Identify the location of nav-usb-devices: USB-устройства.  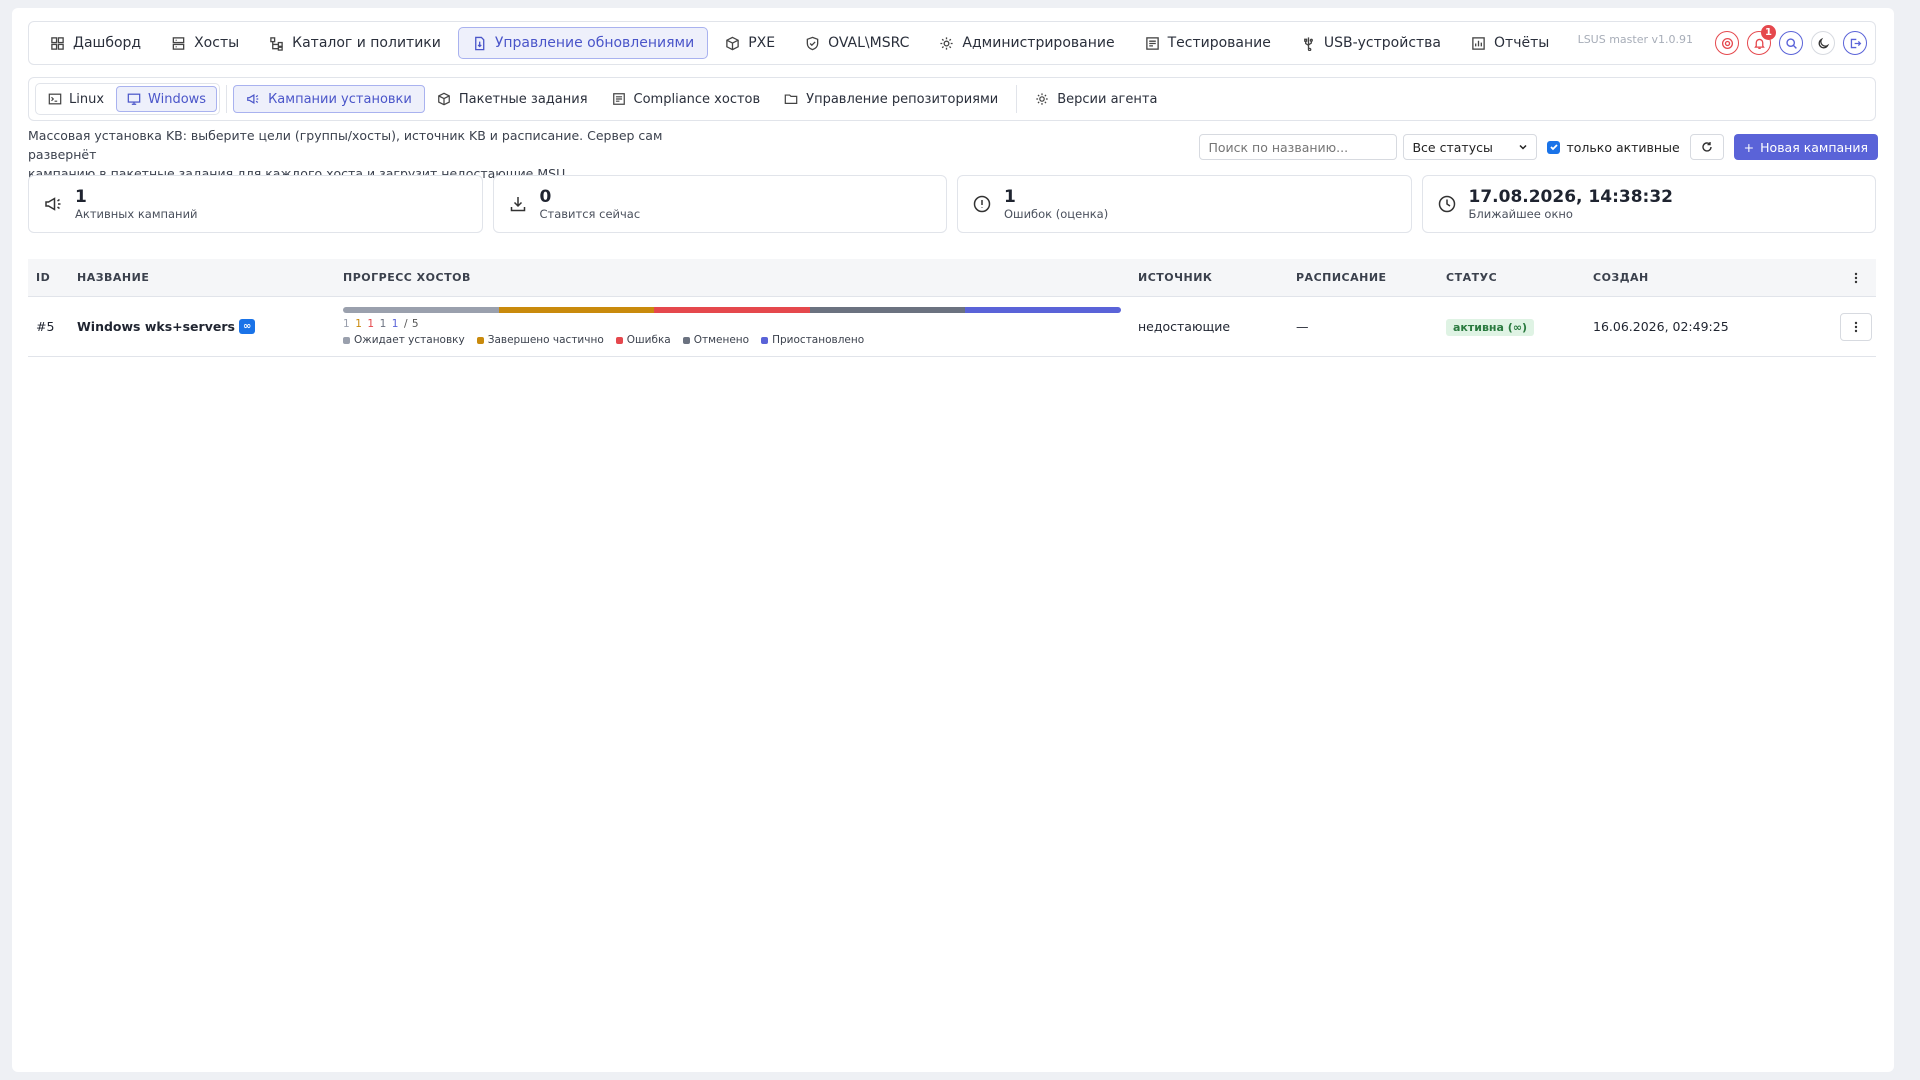
(1371, 43).